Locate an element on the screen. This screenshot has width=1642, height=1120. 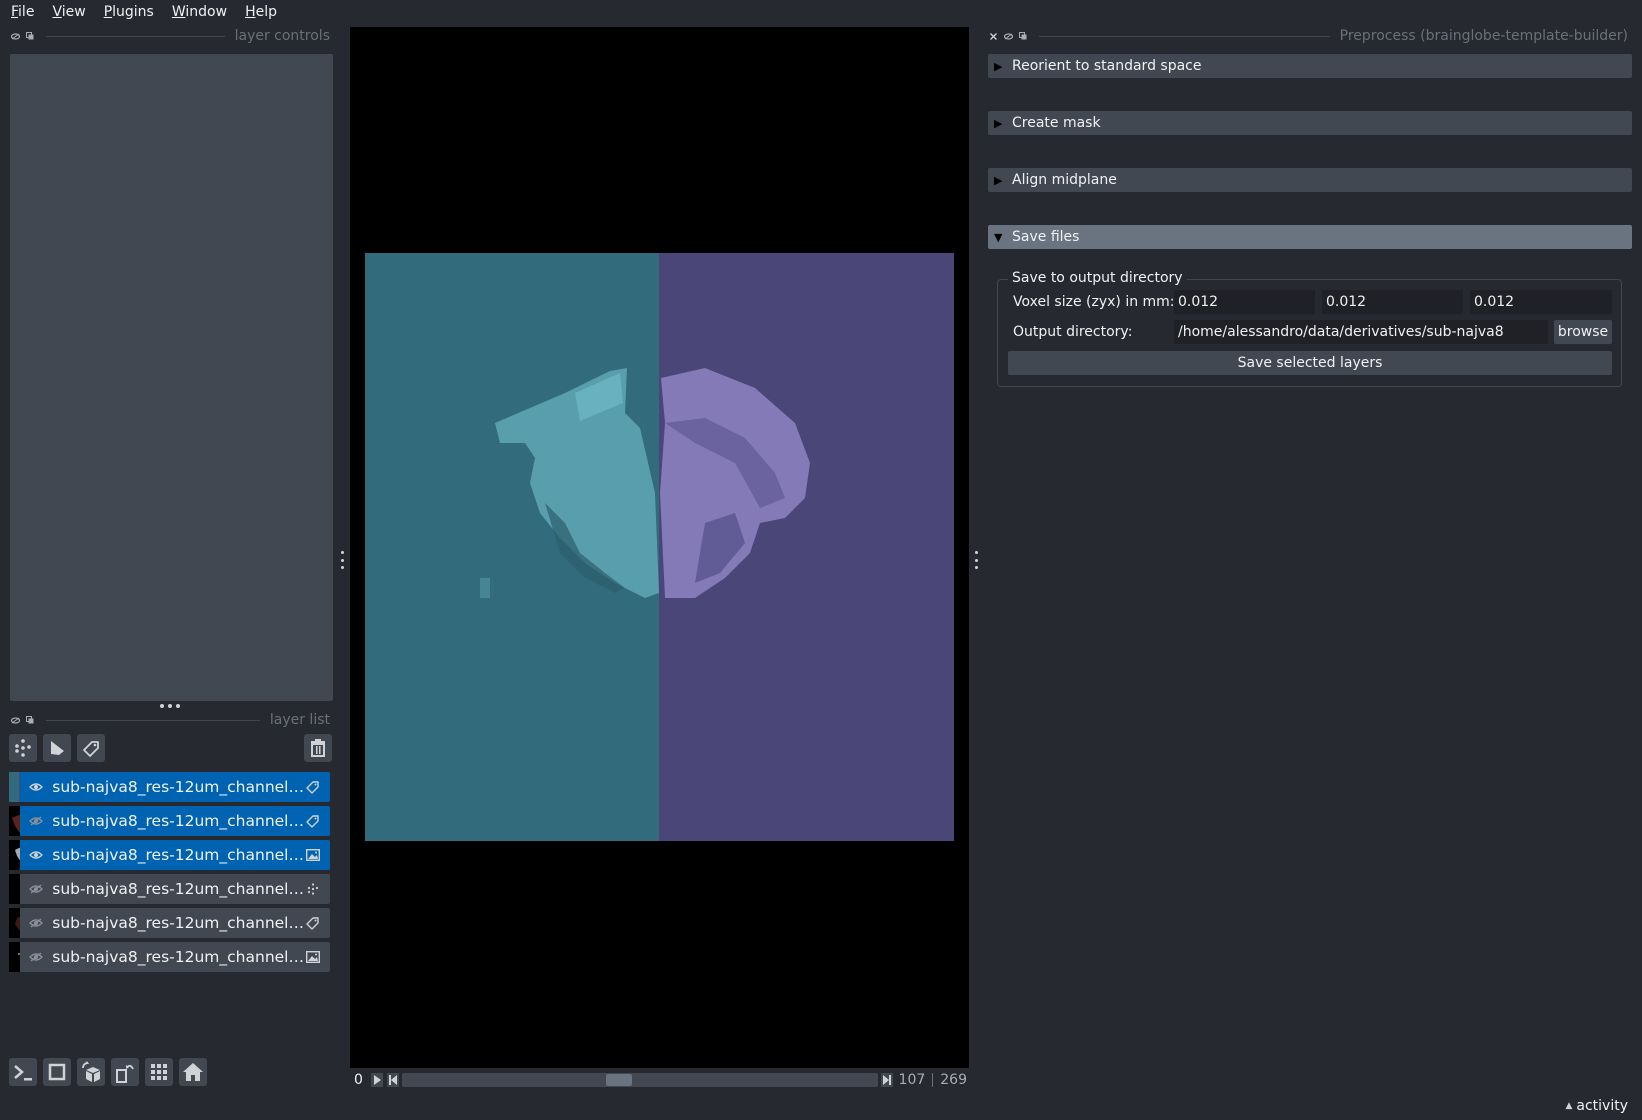
layer-list-titlebar: layer list is located at coordinates (170, 720).